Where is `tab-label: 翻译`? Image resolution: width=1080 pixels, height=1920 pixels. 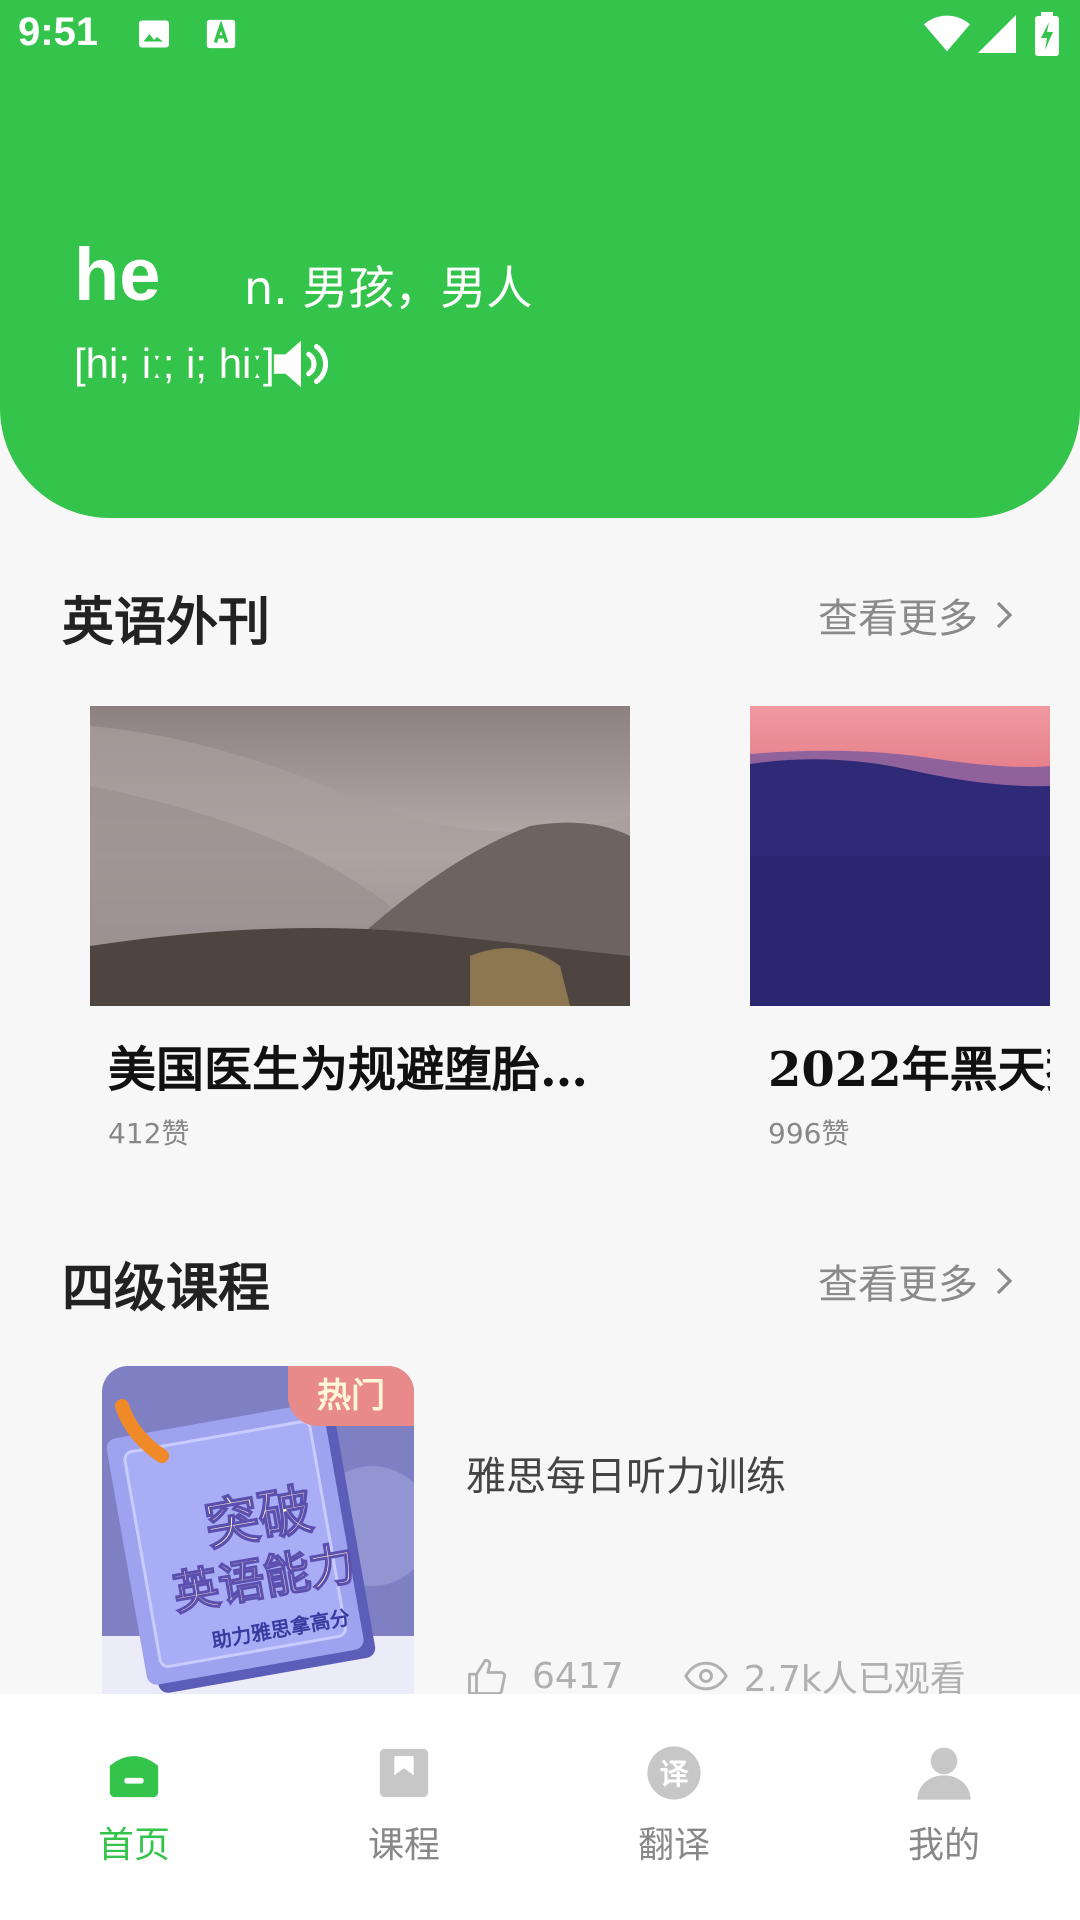 tab-label: 翻译 is located at coordinates (673, 1845).